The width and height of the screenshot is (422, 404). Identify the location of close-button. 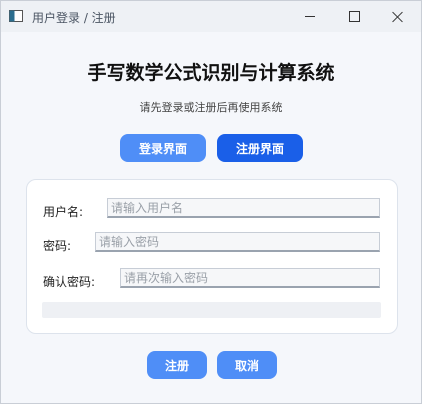
(398, 16).